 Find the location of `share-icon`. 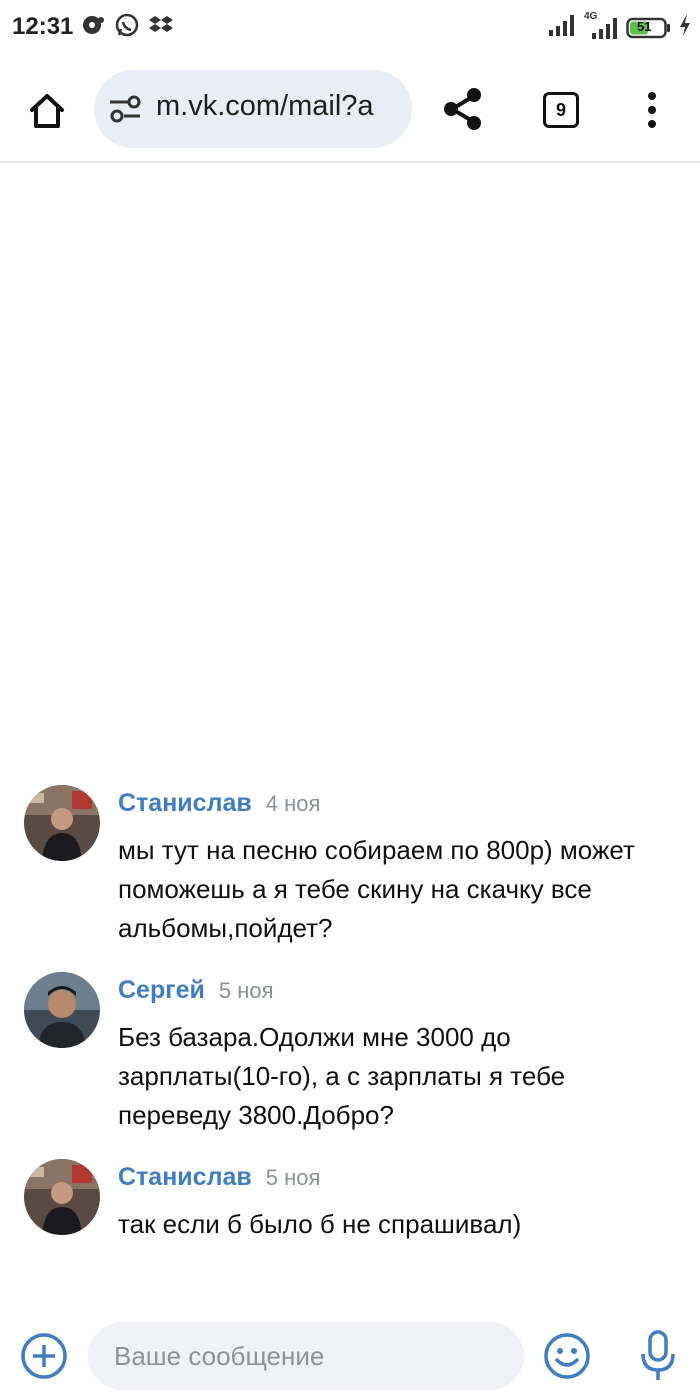

share-icon is located at coordinates (463, 111).